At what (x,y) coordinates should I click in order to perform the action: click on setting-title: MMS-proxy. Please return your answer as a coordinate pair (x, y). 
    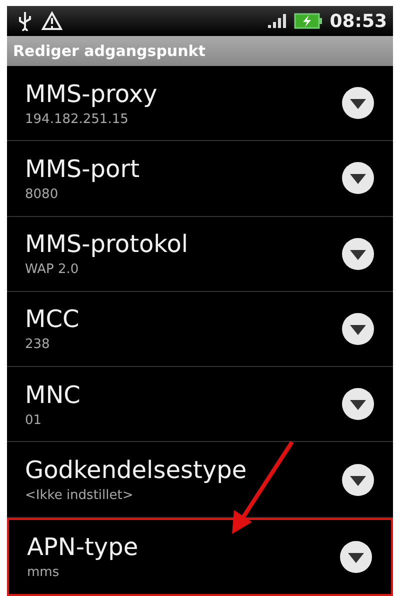
    Looking at the image, I should click on (91, 94).